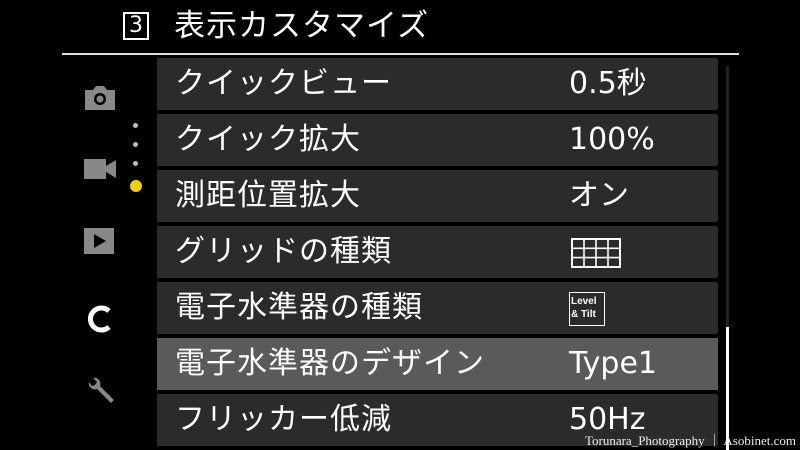 Image resolution: width=800 pixels, height=450 pixels. What do you see at coordinates (136, 186) in the screenshot?
I see `page-dot-active` at bounding box center [136, 186].